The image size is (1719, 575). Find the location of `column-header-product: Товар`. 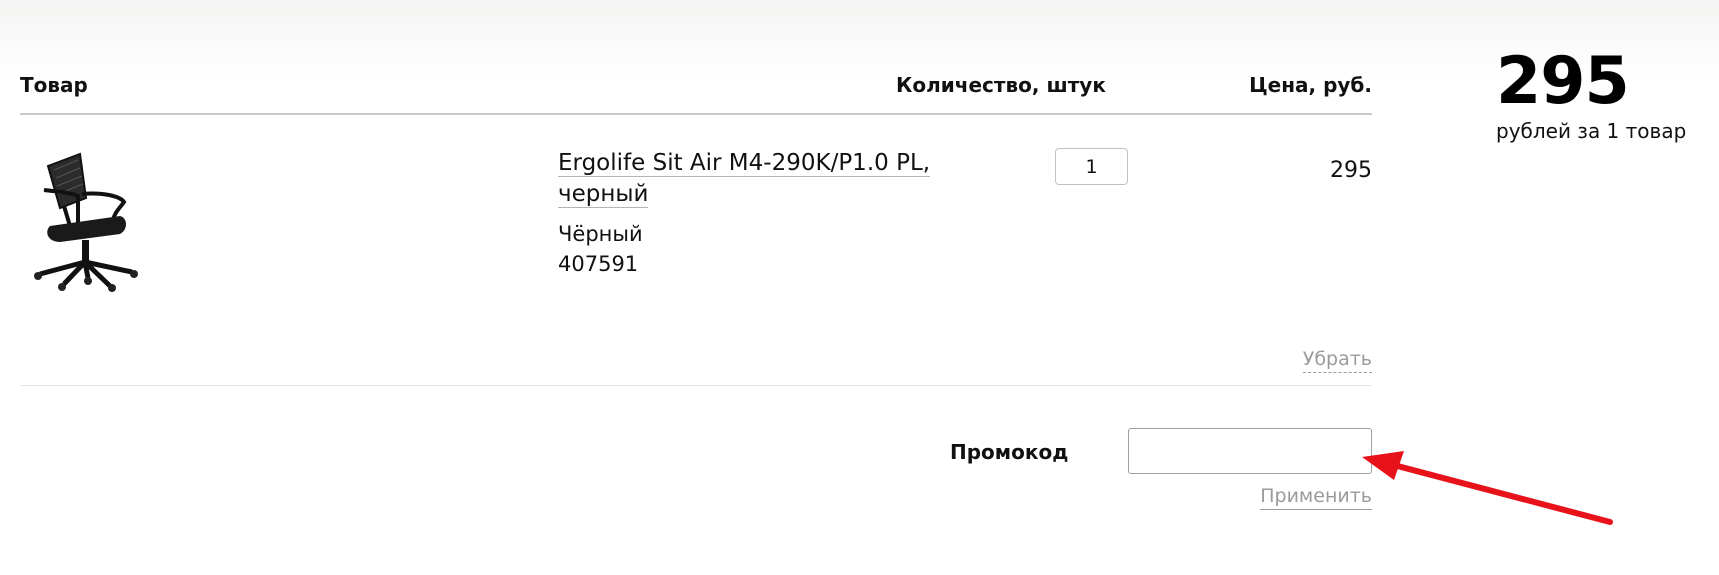

column-header-product: Товар is located at coordinates (54, 85).